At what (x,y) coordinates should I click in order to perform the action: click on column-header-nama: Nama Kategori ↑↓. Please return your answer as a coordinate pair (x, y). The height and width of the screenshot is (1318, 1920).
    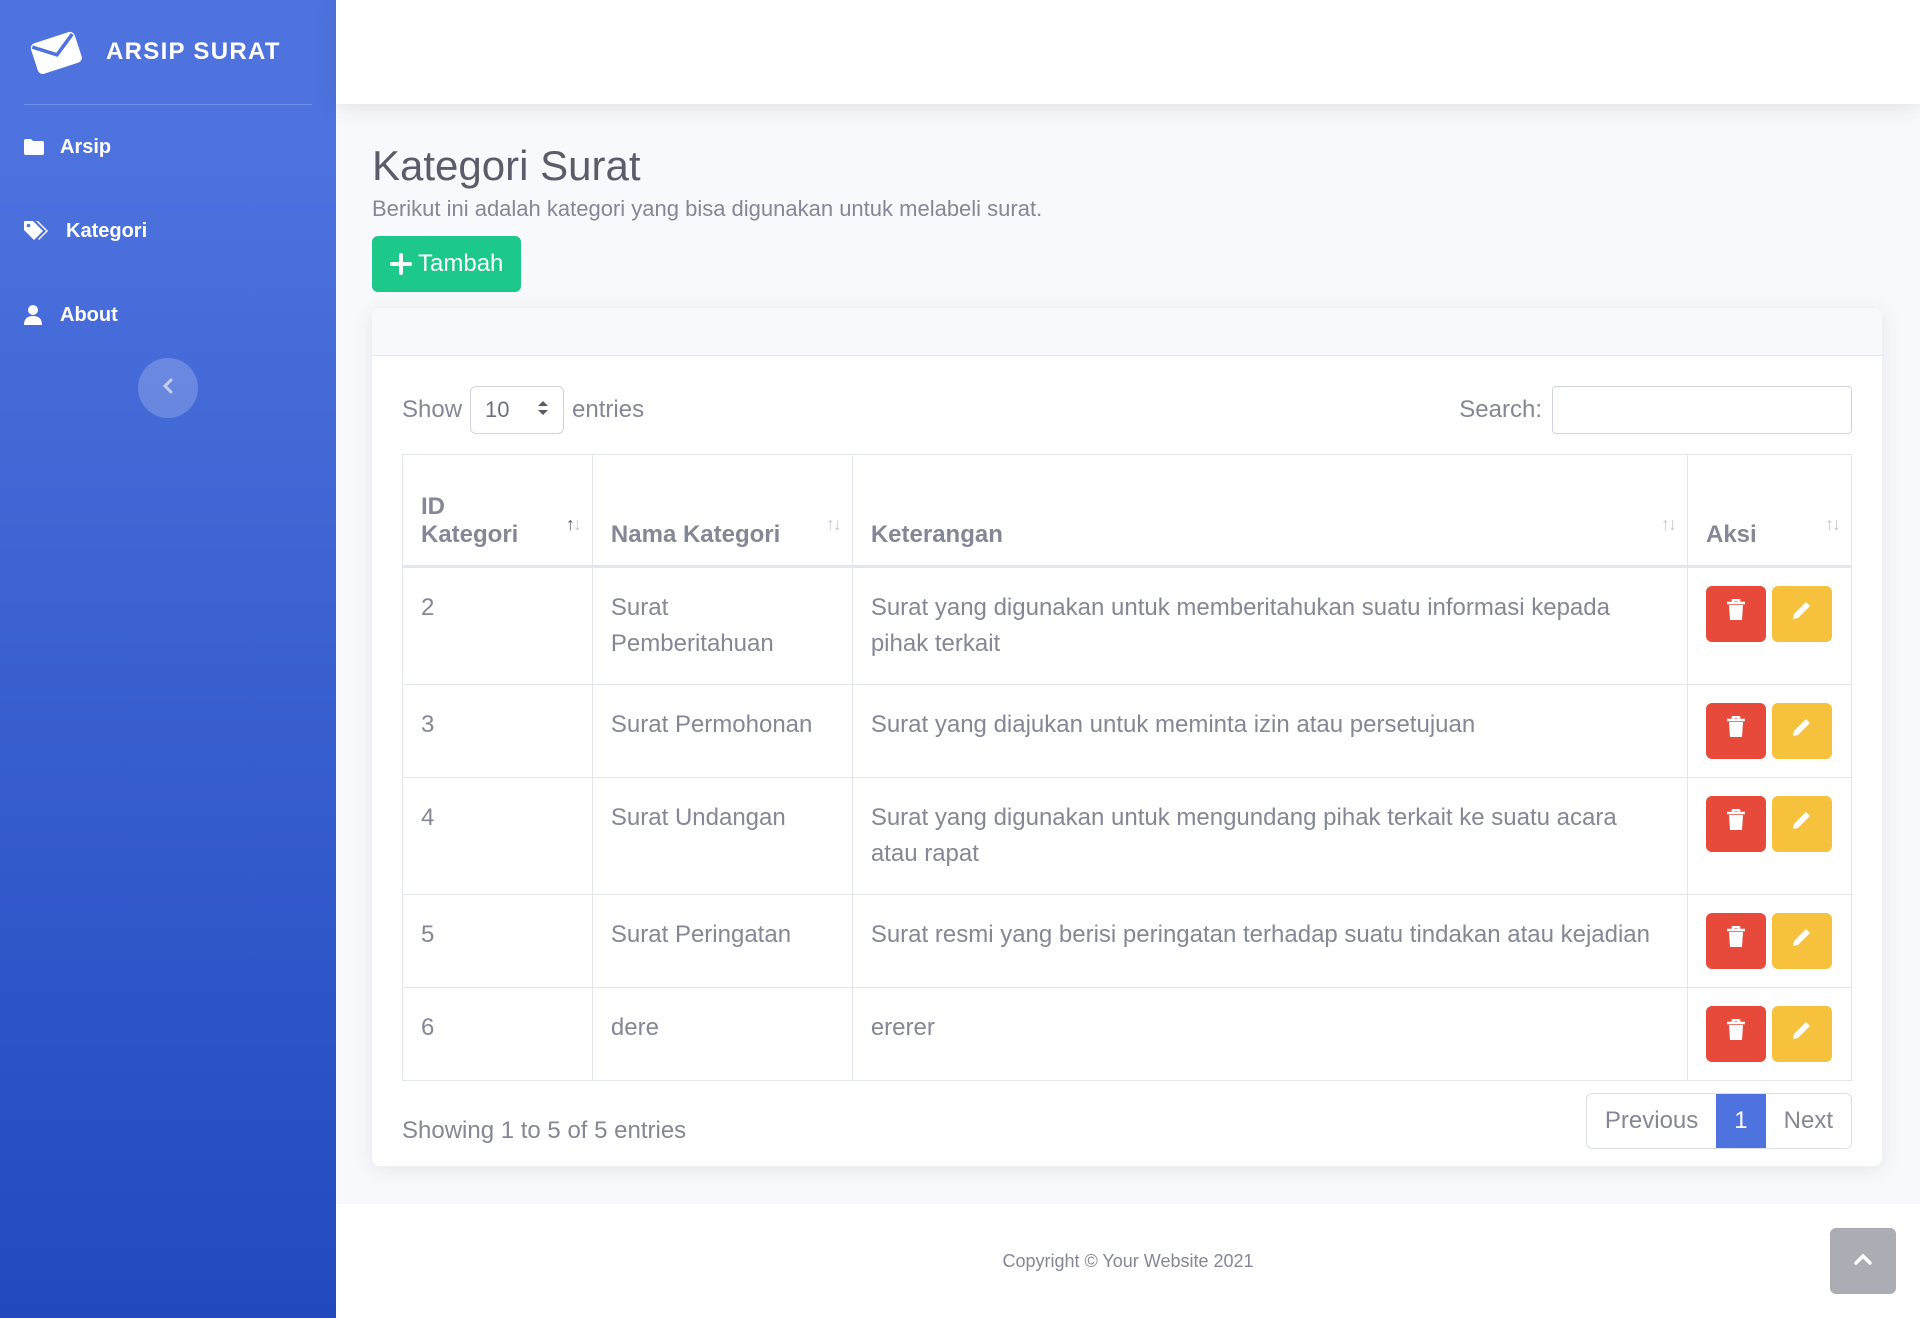
    Looking at the image, I should click on (722, 511).